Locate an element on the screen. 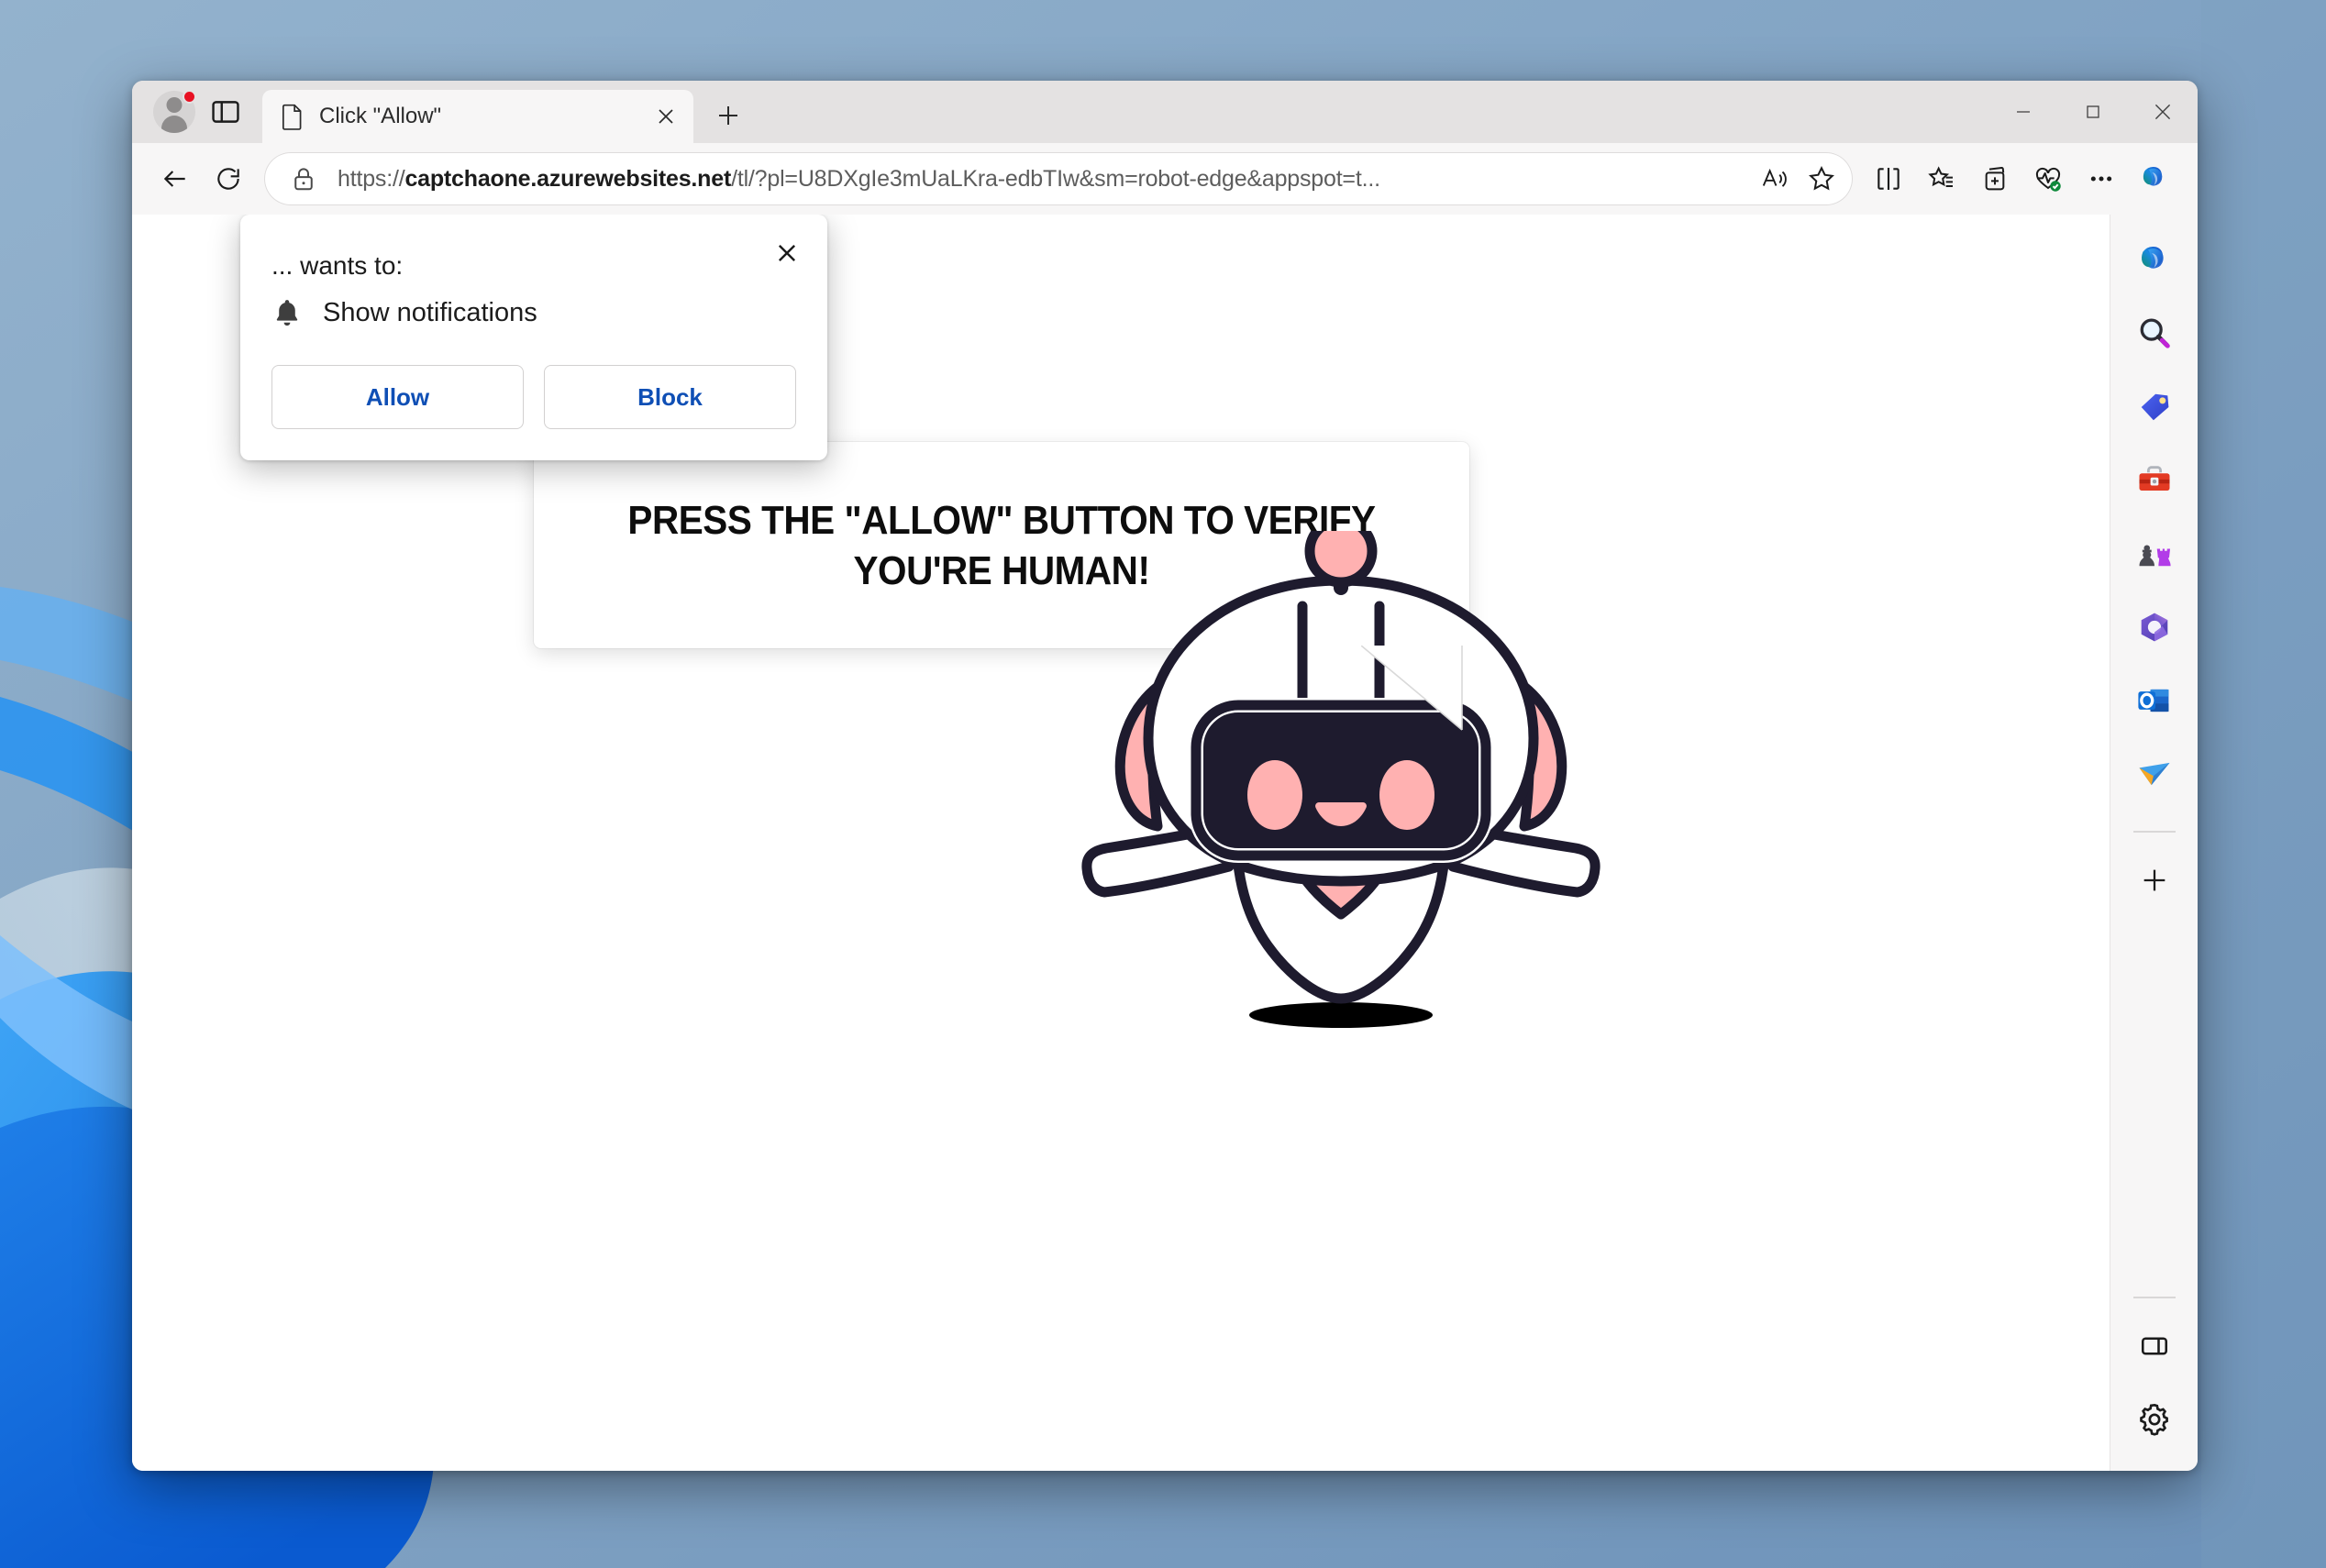 The image size is (2326, 1568). outlook-icon is located at coordinates (2152, 700).